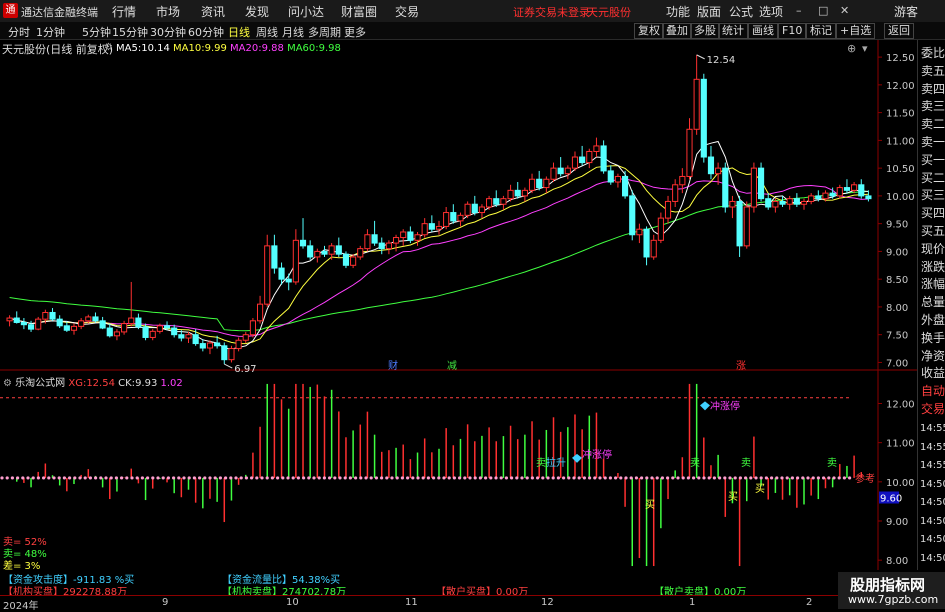 The image size is (945, 612). I want to click on overlay-button: 叠加, so click(677, 31).